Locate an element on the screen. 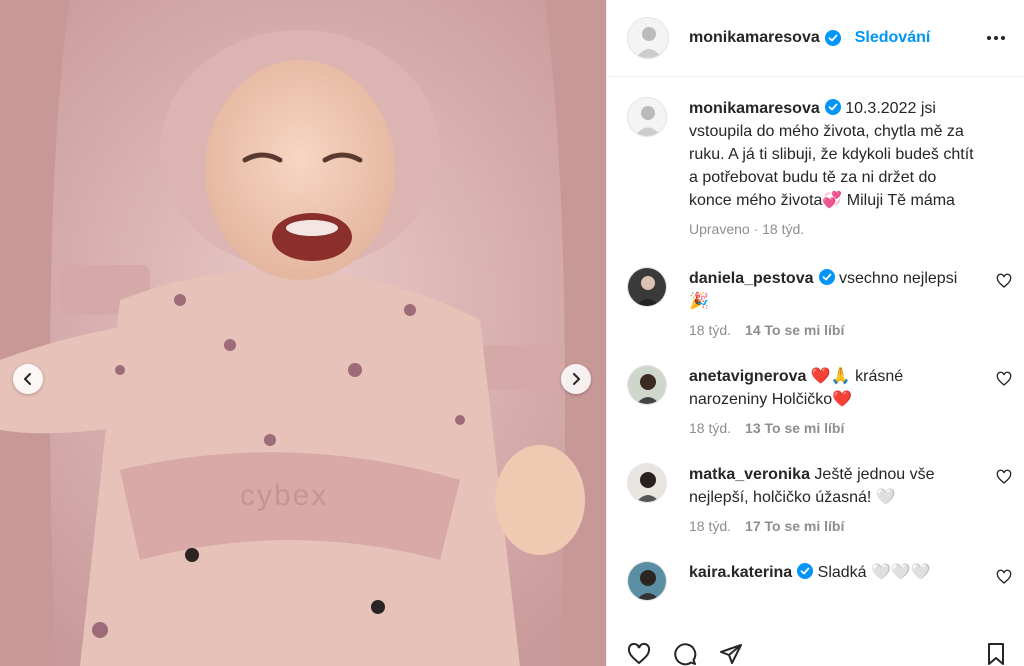 The image size is (1024, 666). caption-meta: Upraveno · 18 týd. is located at coordinates (747, 229).